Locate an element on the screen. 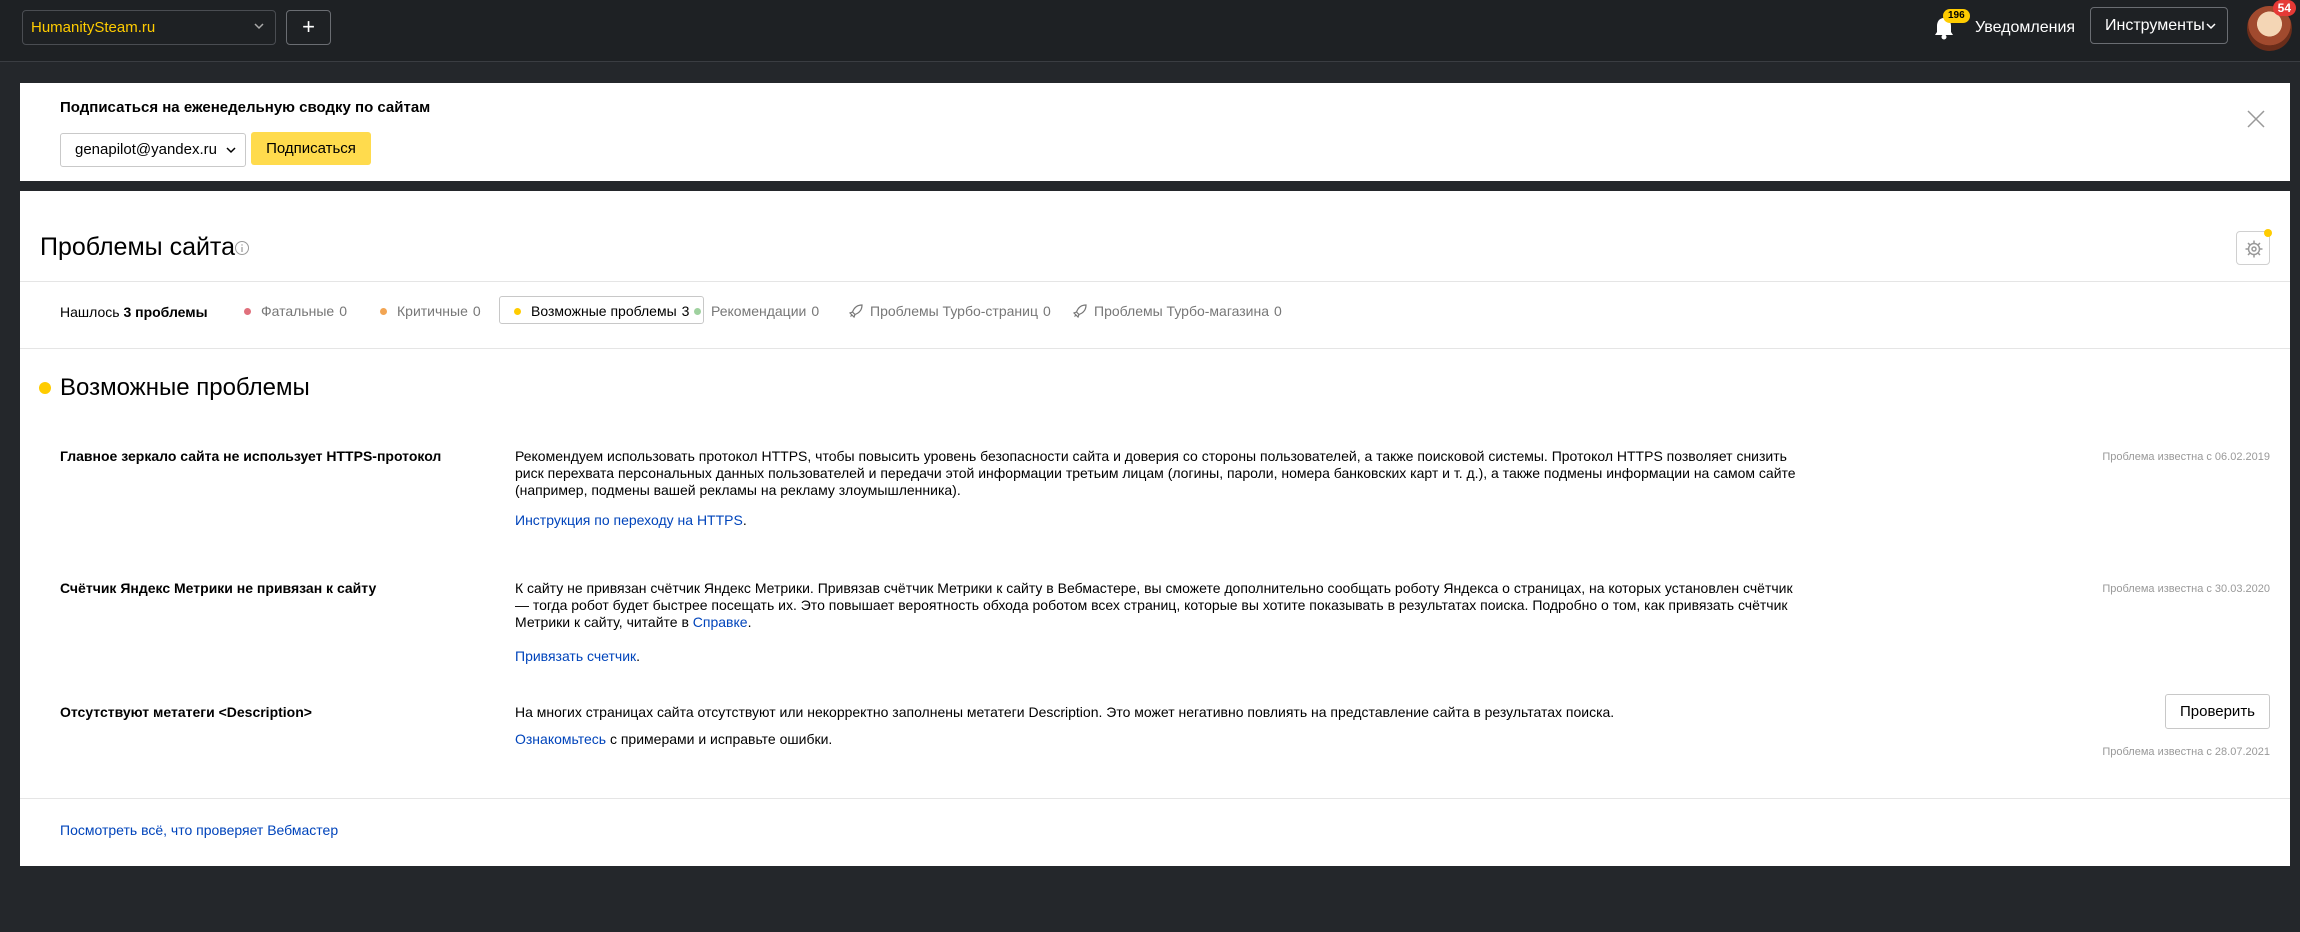 The image size is (2300, 932). section-status-dot is located at coordinates (45, 388).